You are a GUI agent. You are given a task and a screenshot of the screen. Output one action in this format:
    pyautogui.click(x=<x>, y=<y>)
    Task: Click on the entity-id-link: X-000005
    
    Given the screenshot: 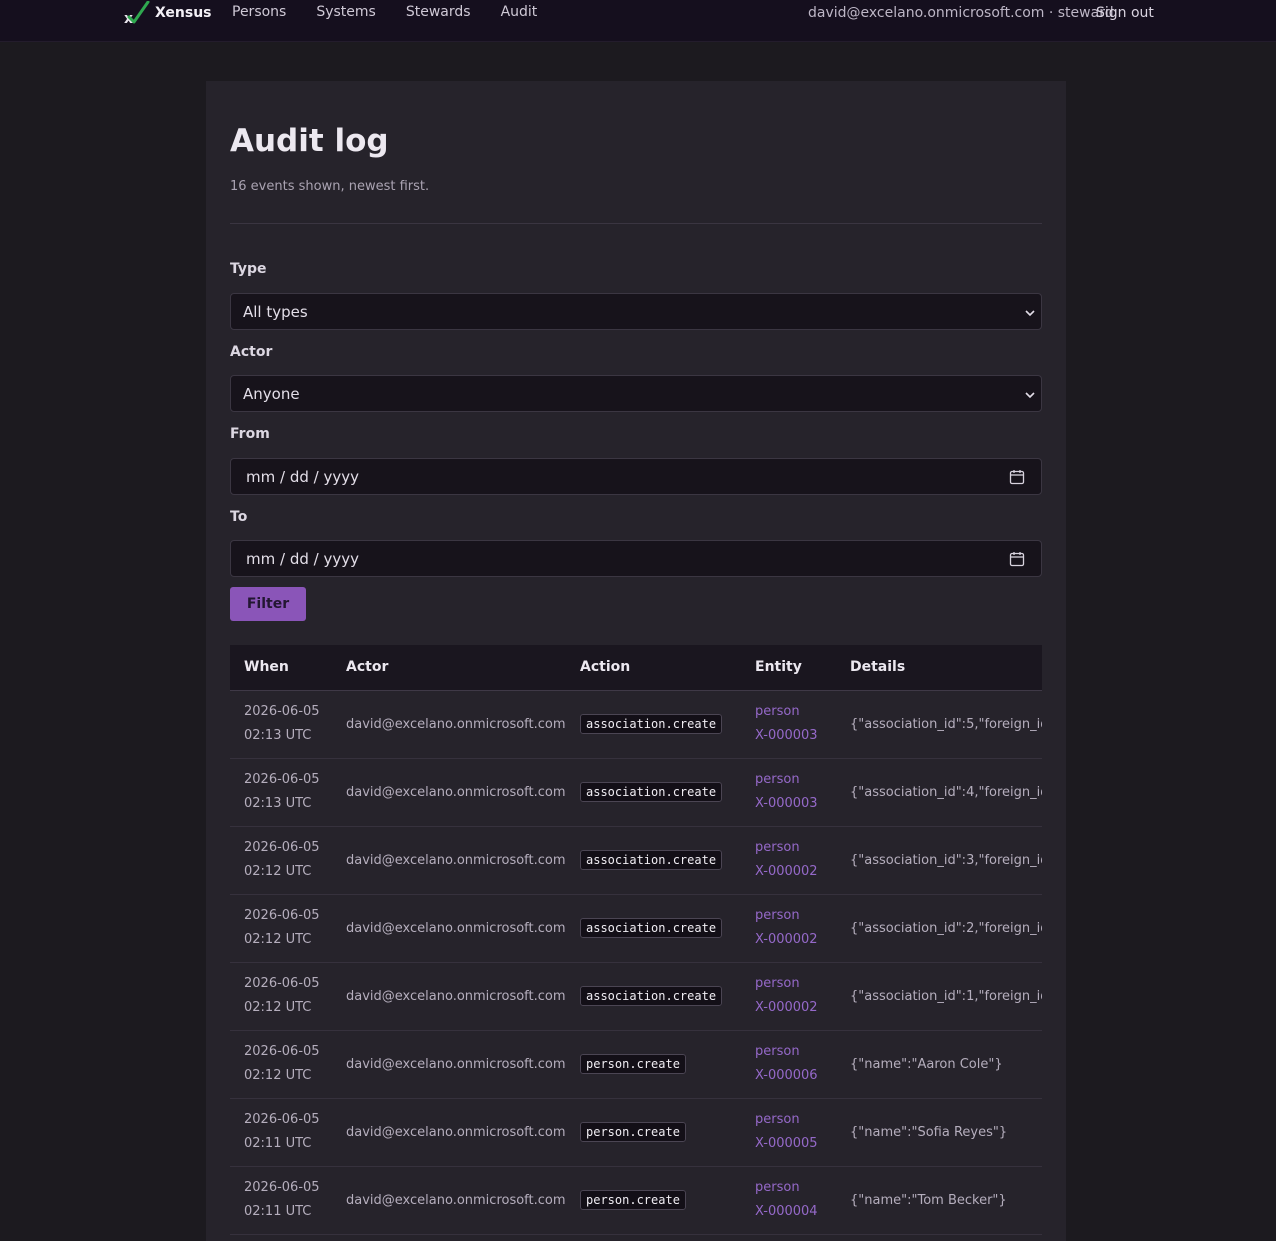 What is the action you would take?
    pyautogui.click(x=795, y=1144)
    